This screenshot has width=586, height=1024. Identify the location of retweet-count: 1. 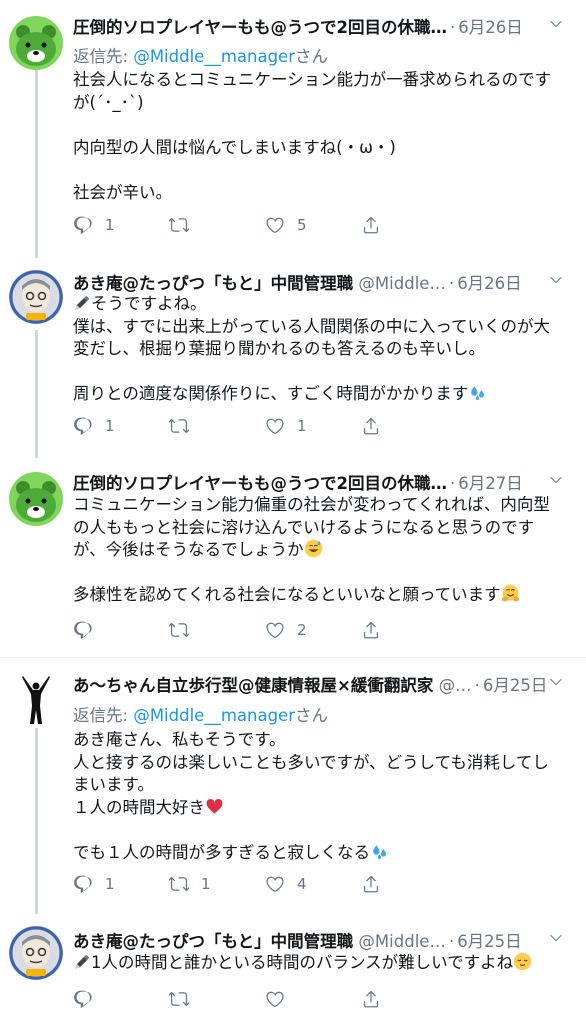
(206, 884).